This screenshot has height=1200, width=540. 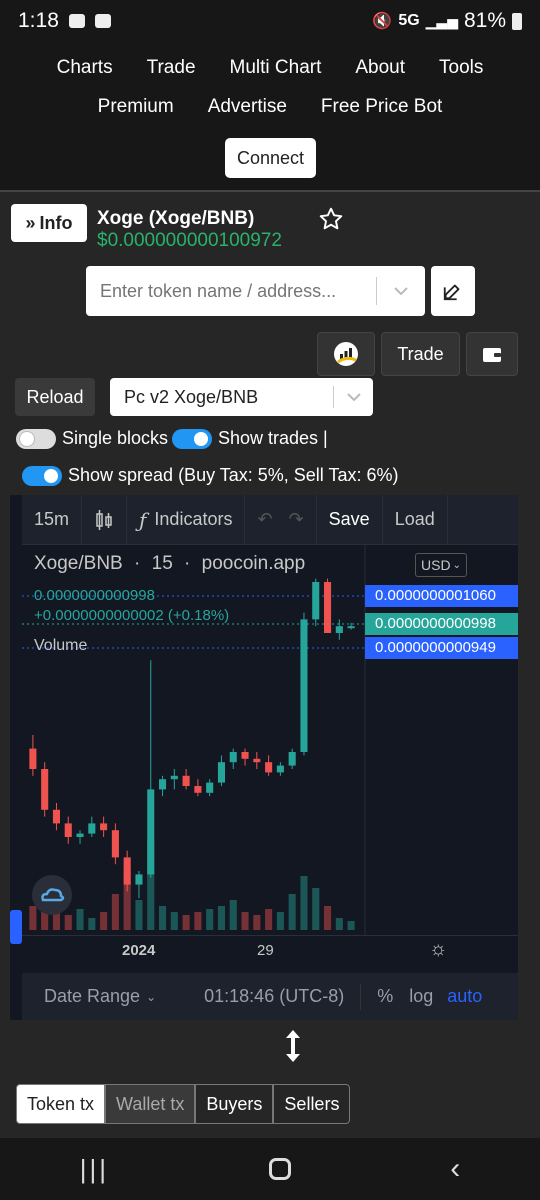 I want to click on currency-value: USD, so click(x=436, y=565).